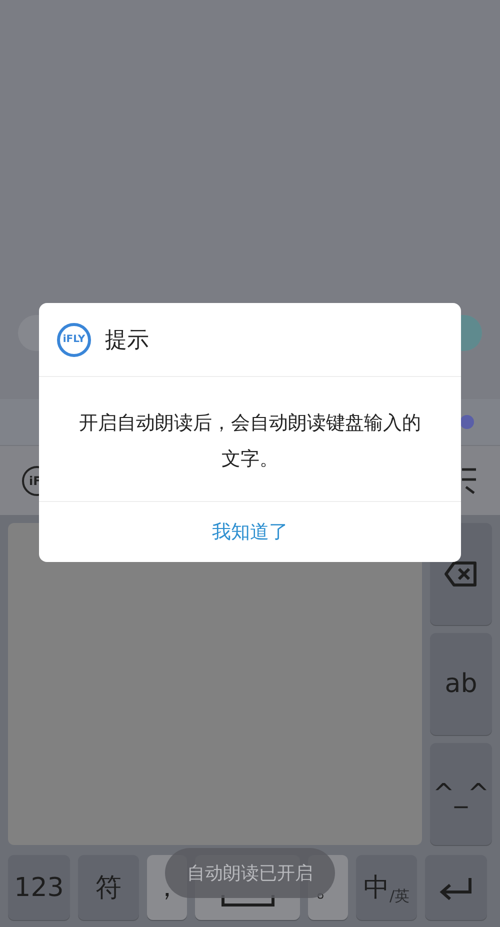 The width and height of the screenshot is (500, 927). I want to click on backspace-icon, so click(461, 574).